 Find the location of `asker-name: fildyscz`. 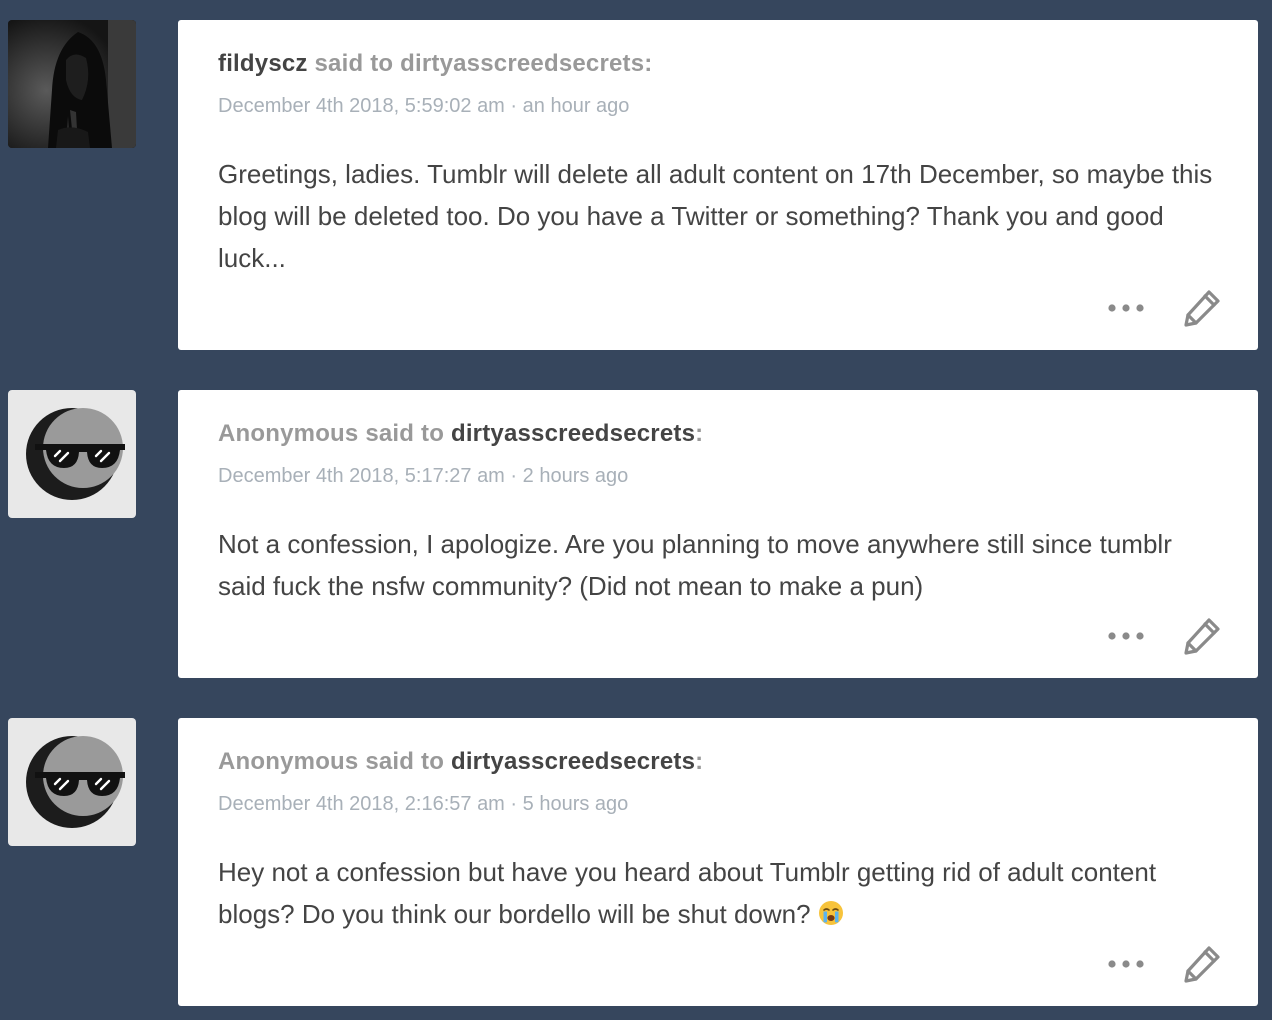

asker-name: fildyscz is located at coordinates (263, 63).